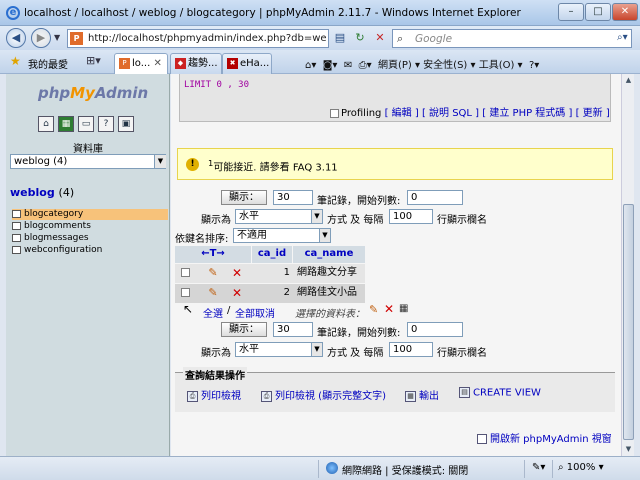 The image size is (640, 480). What do you see at coordinates (15, 61) in the screenshot?
I see `favorites-star-icon: ★` at bounding box center [15, 61].